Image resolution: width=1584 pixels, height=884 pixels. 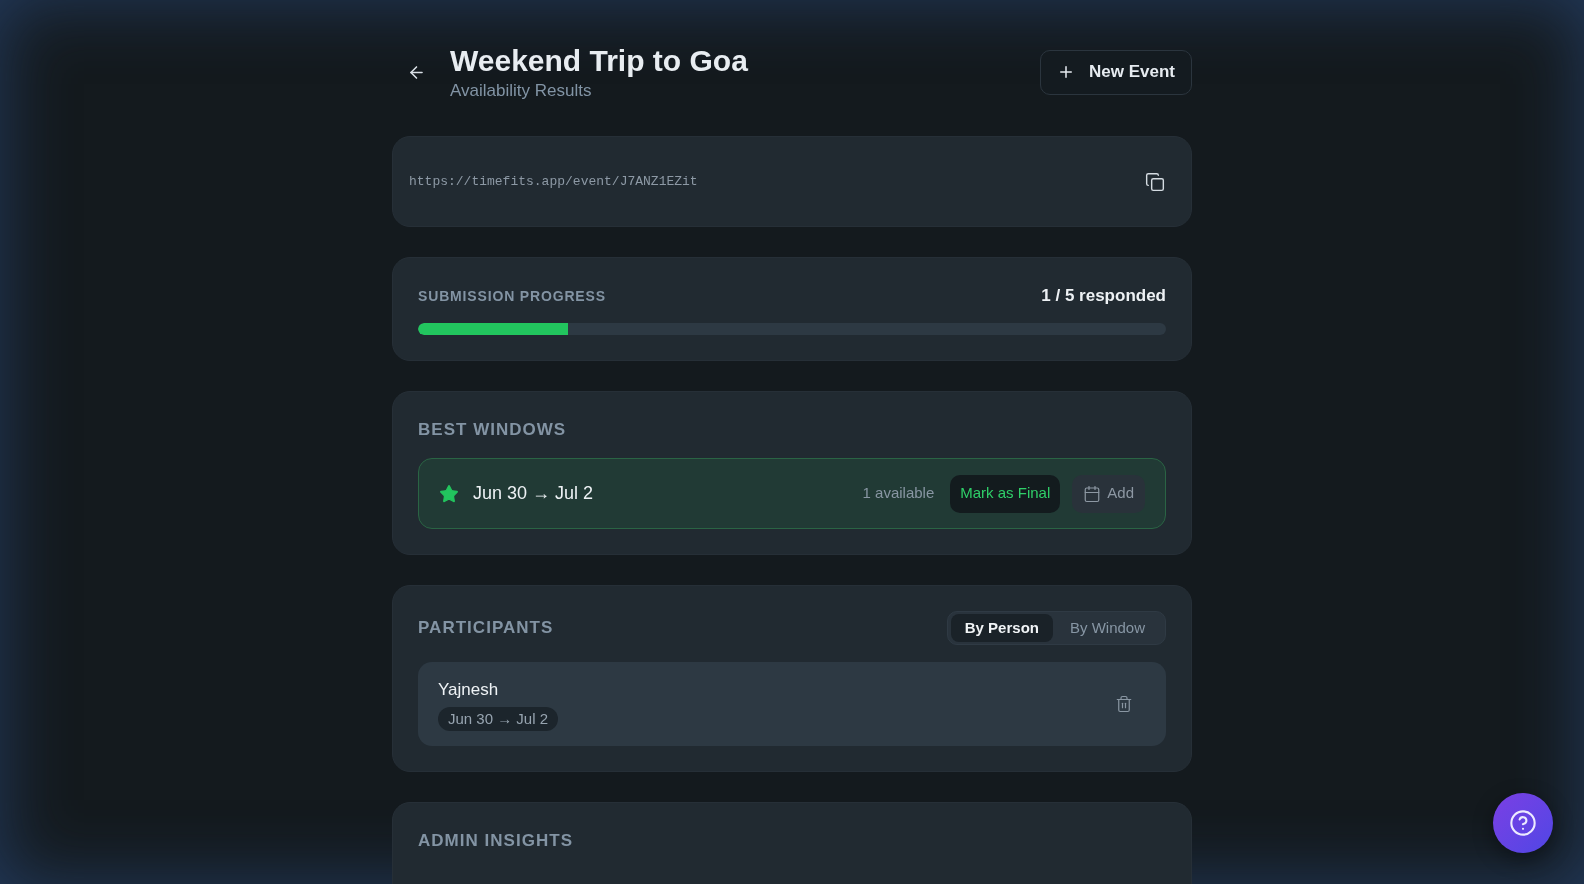 I want to click on availability-count: 1 available, so click(x=898, y=493).